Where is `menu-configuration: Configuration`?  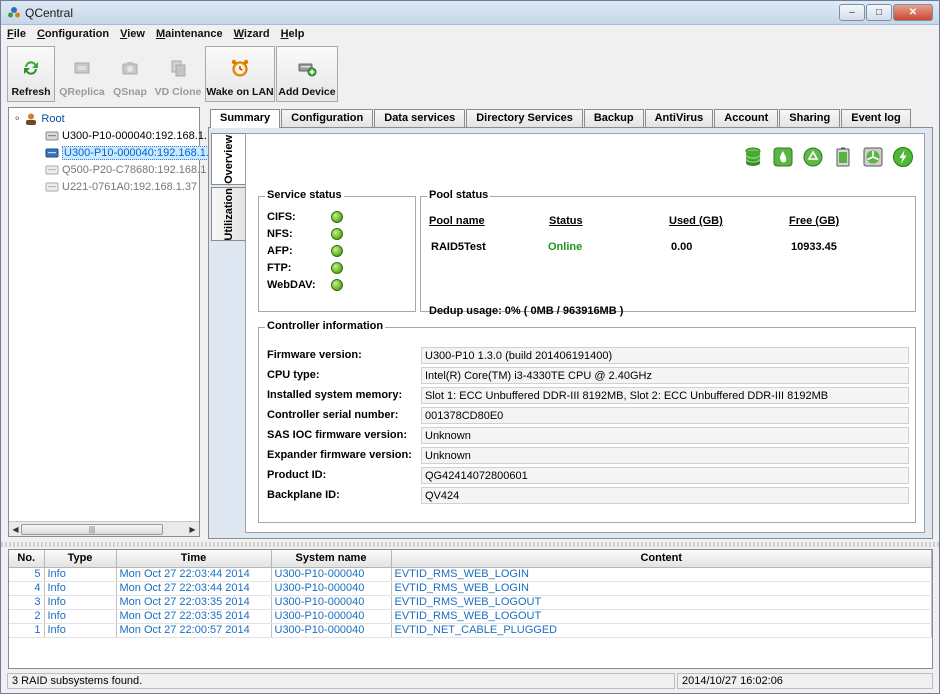 menu-configuration: Configuration is located at coordinates (72, 36).